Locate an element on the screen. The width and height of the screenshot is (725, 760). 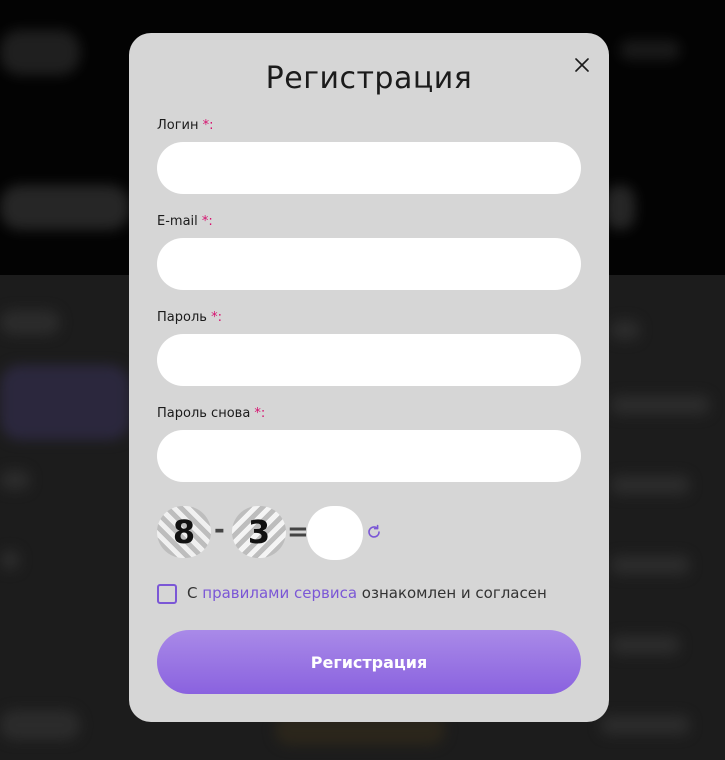
refresh-icon is located at coordinates (374, 532).